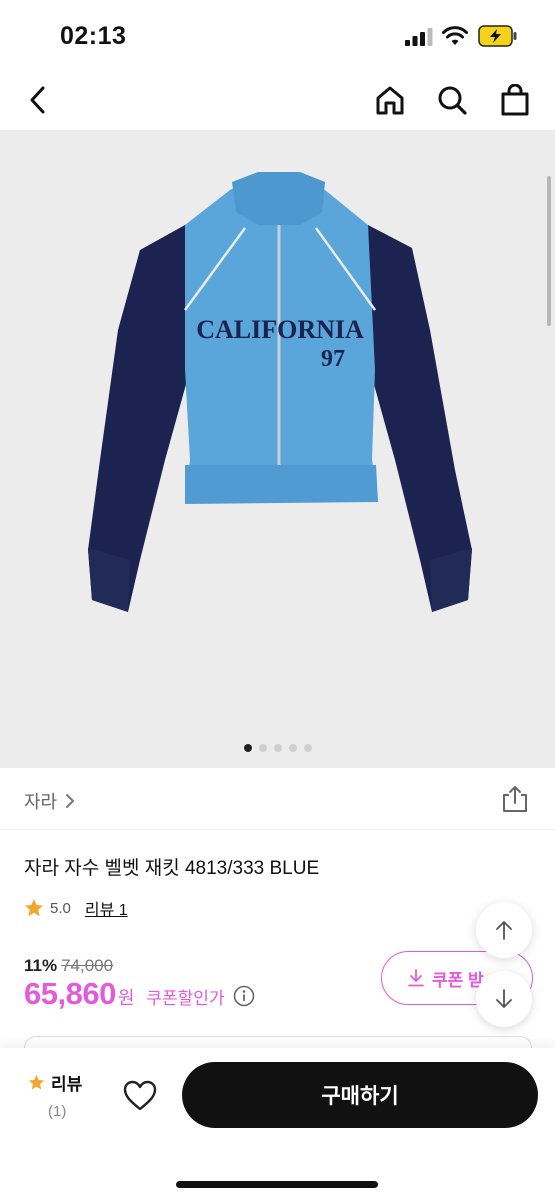  I want to click on status-time: 02:13, so click(93, 36).